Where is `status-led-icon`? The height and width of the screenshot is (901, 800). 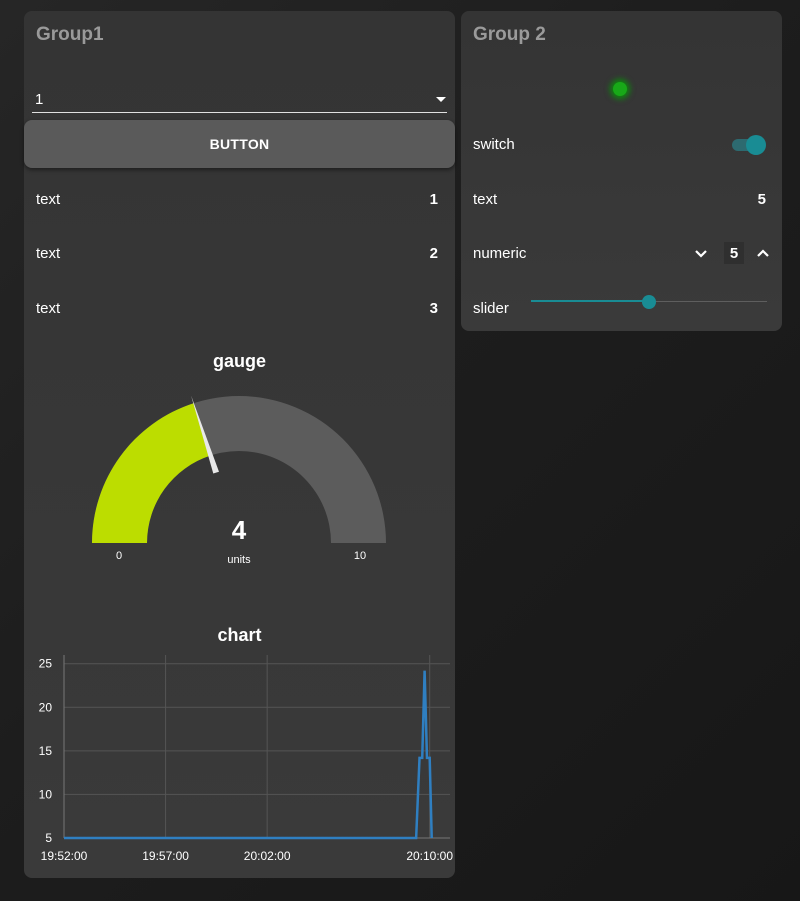 status-led-icon is located at coordinates (620, 89).